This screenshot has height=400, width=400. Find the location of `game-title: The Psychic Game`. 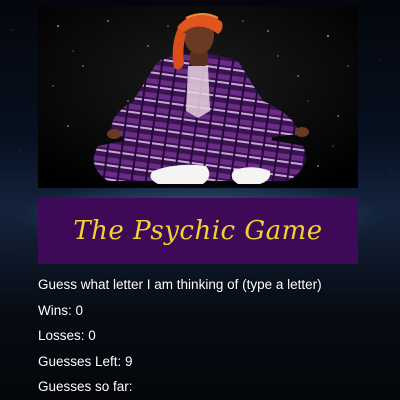

game-title: The Psychic Game is located at coordinates (198, 231).